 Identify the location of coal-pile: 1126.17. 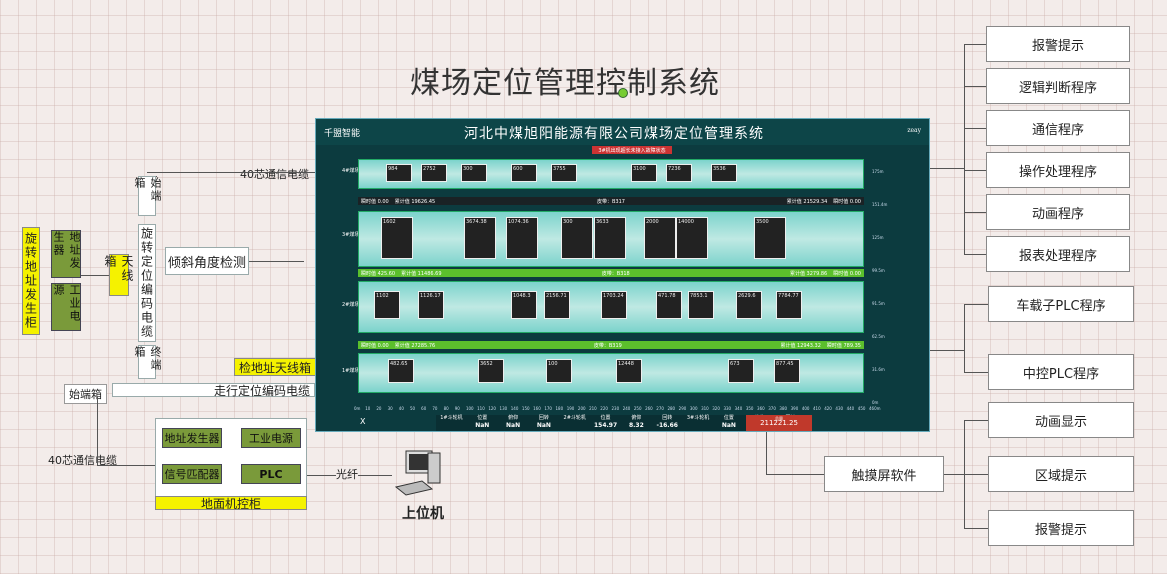
(431, 305).